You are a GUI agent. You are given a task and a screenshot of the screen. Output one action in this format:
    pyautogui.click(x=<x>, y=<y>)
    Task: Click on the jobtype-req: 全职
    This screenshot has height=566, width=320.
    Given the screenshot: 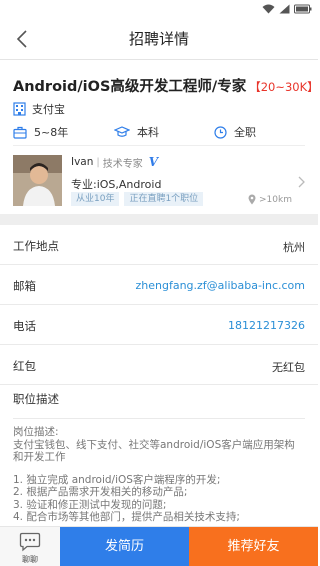 What is the action you would take?
    pyautogui.click(x=235, y=132)
    